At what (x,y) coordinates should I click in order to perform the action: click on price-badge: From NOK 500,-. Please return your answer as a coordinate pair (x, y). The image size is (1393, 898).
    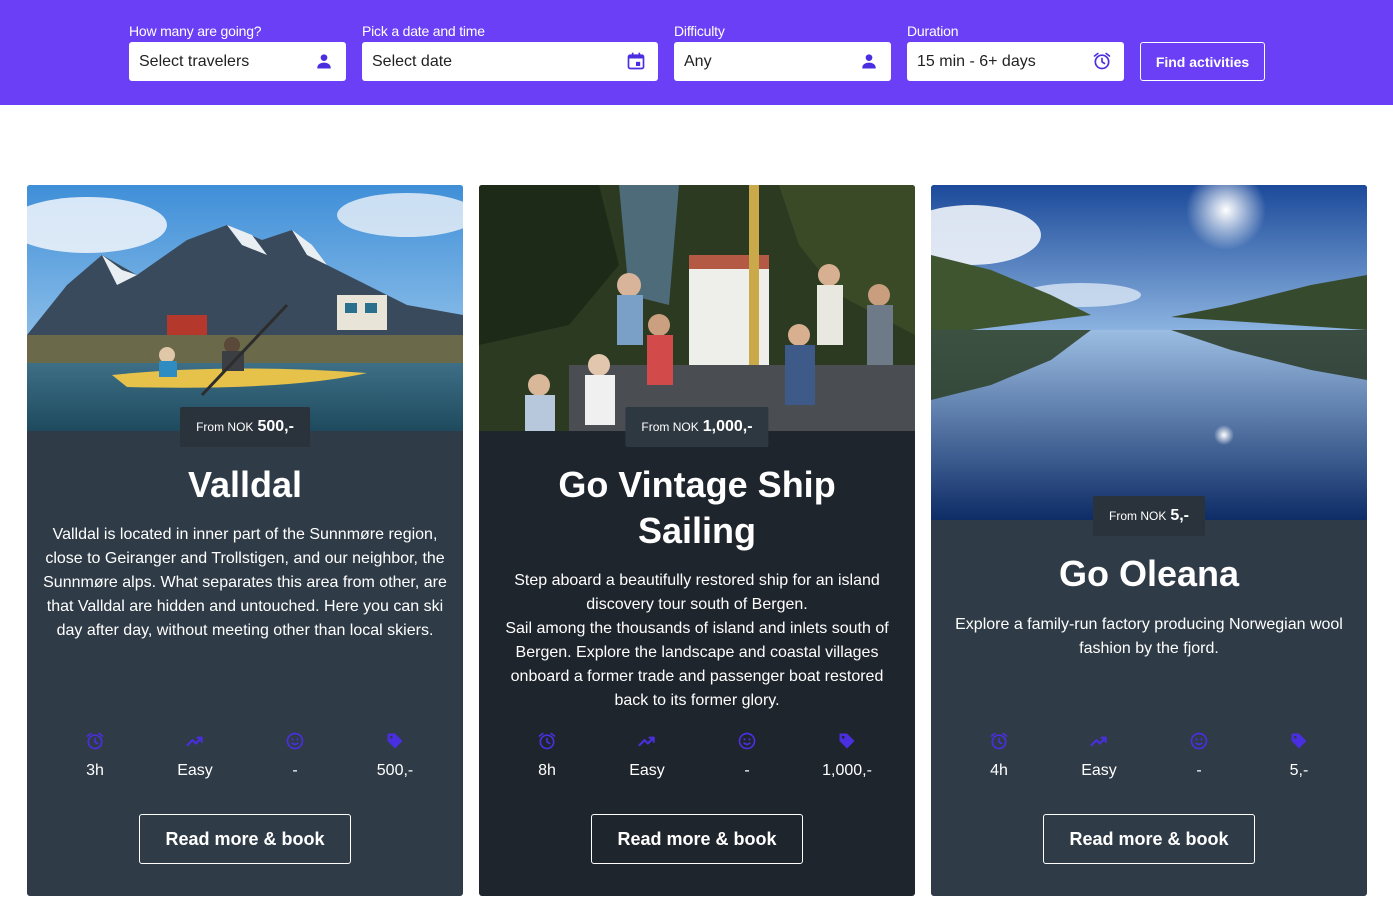
    Looking at the image, I should click on (245, 427).